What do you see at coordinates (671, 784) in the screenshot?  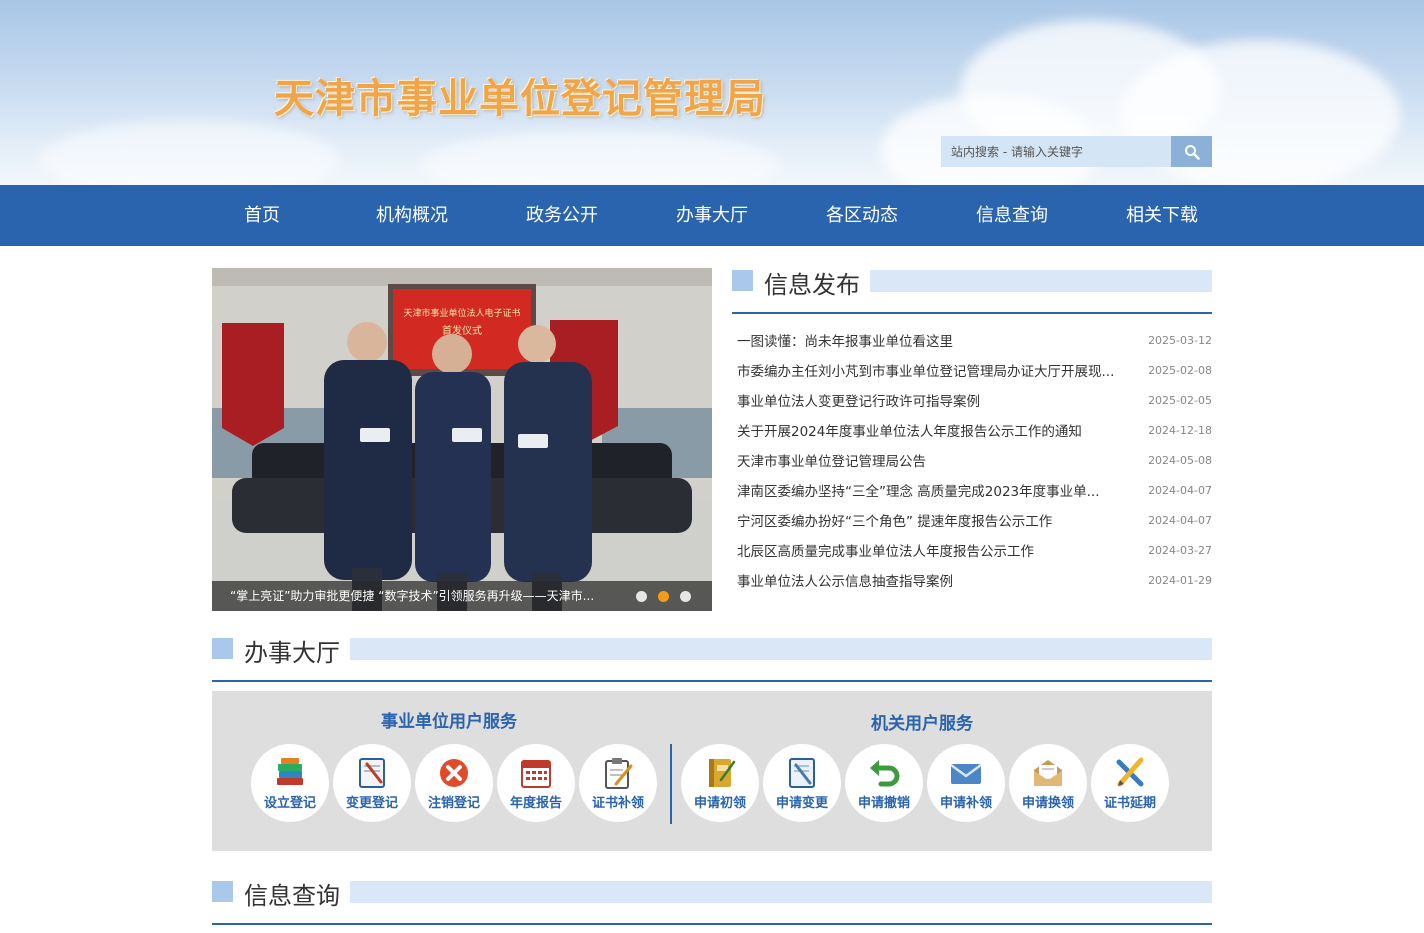 I see `group-divider` at bounding box center [671, 784].